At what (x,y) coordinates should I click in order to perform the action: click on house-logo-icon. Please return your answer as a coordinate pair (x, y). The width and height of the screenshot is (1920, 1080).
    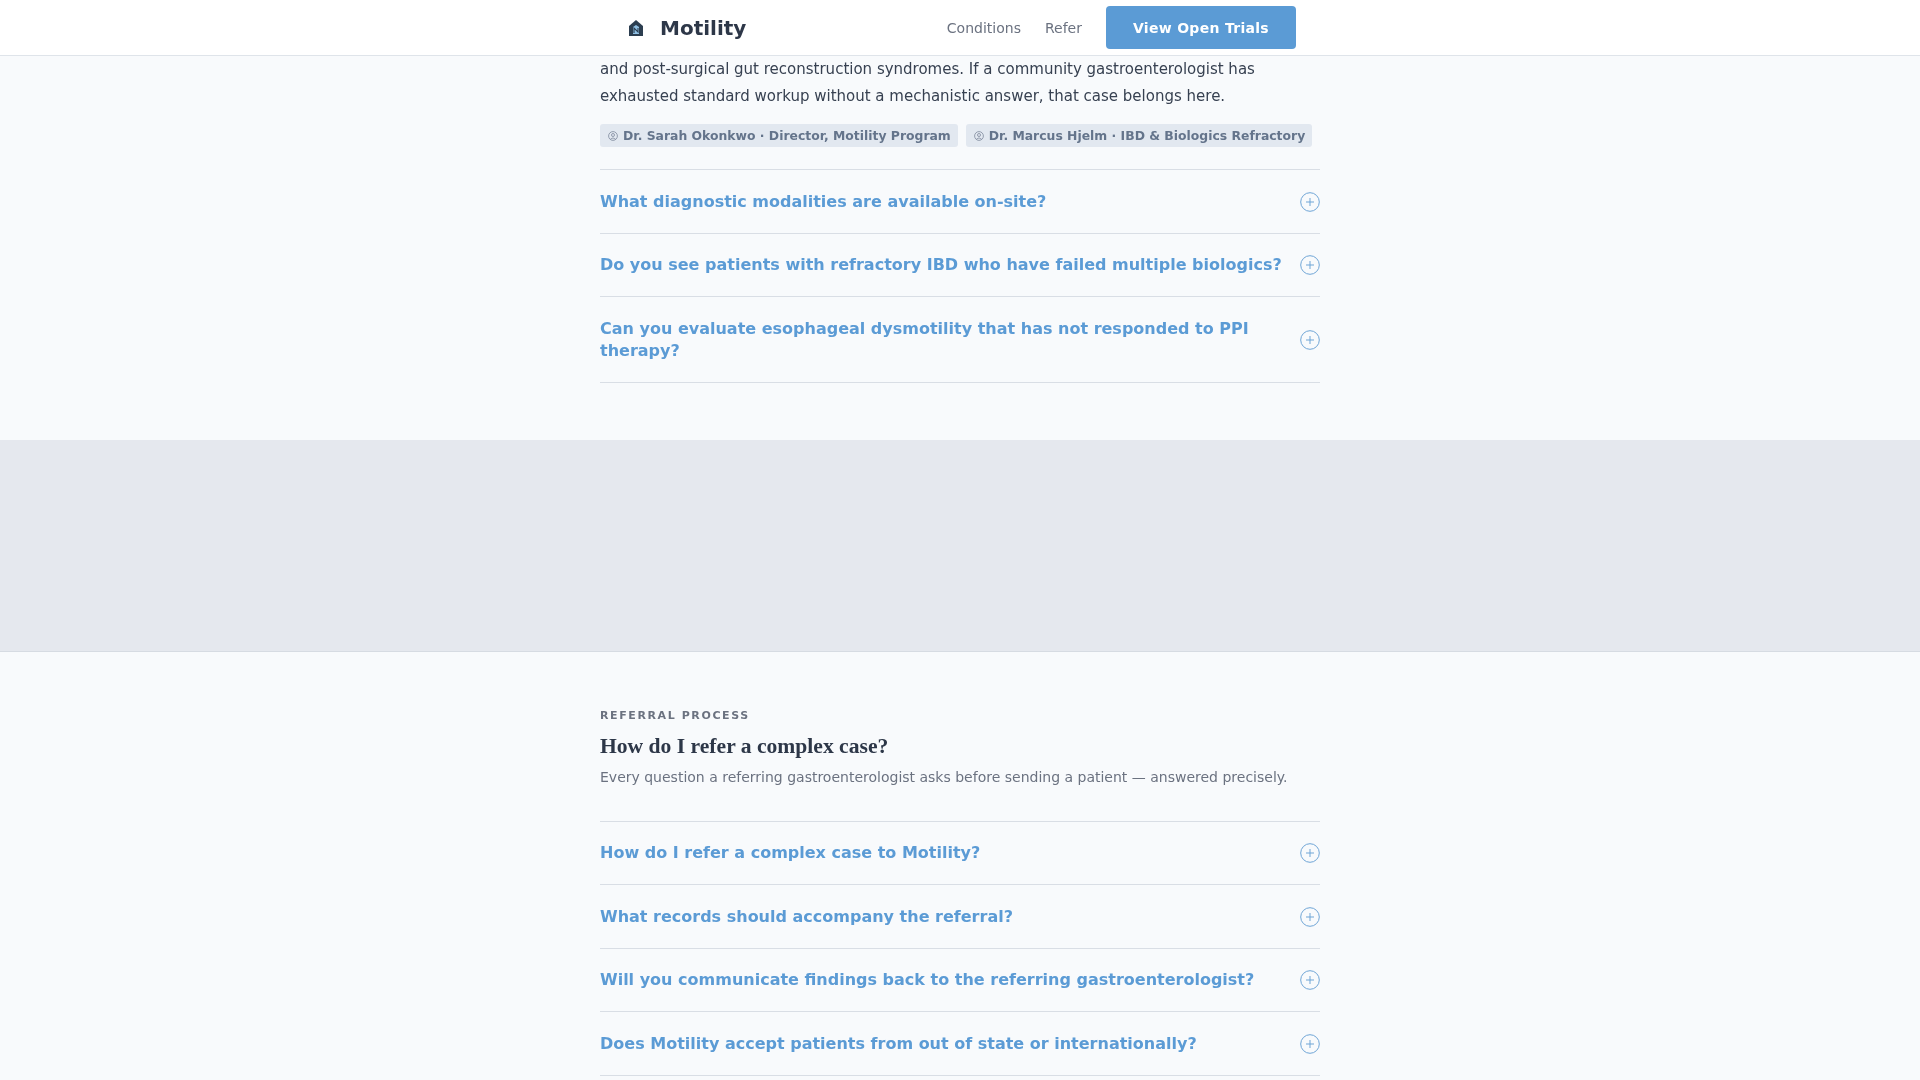
    Looking at the image, I should click on (636, 27).